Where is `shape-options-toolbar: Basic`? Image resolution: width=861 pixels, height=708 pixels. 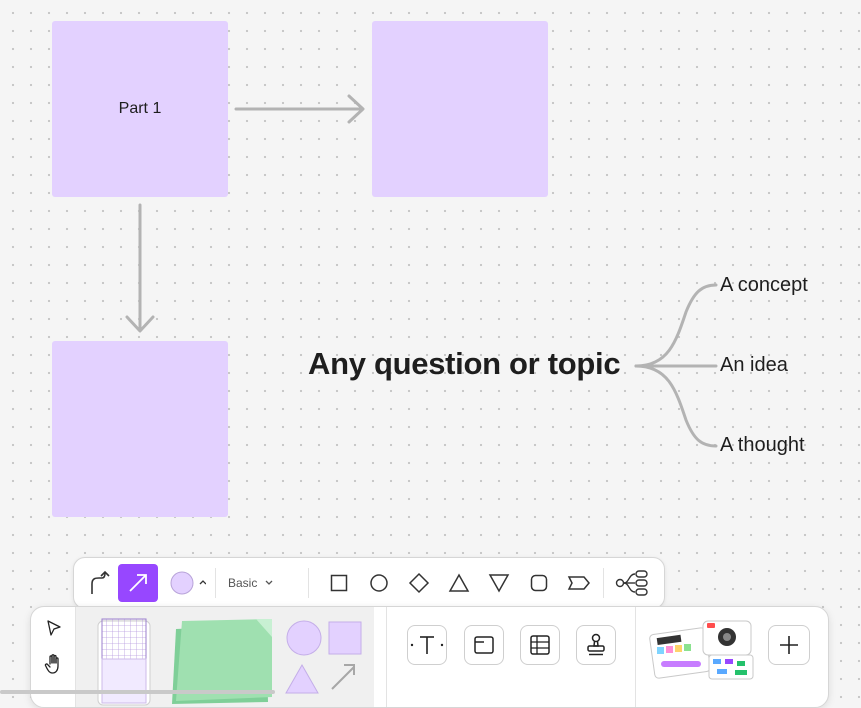
shape-options-toolbar: Basic is located at coordinates (369, 583).